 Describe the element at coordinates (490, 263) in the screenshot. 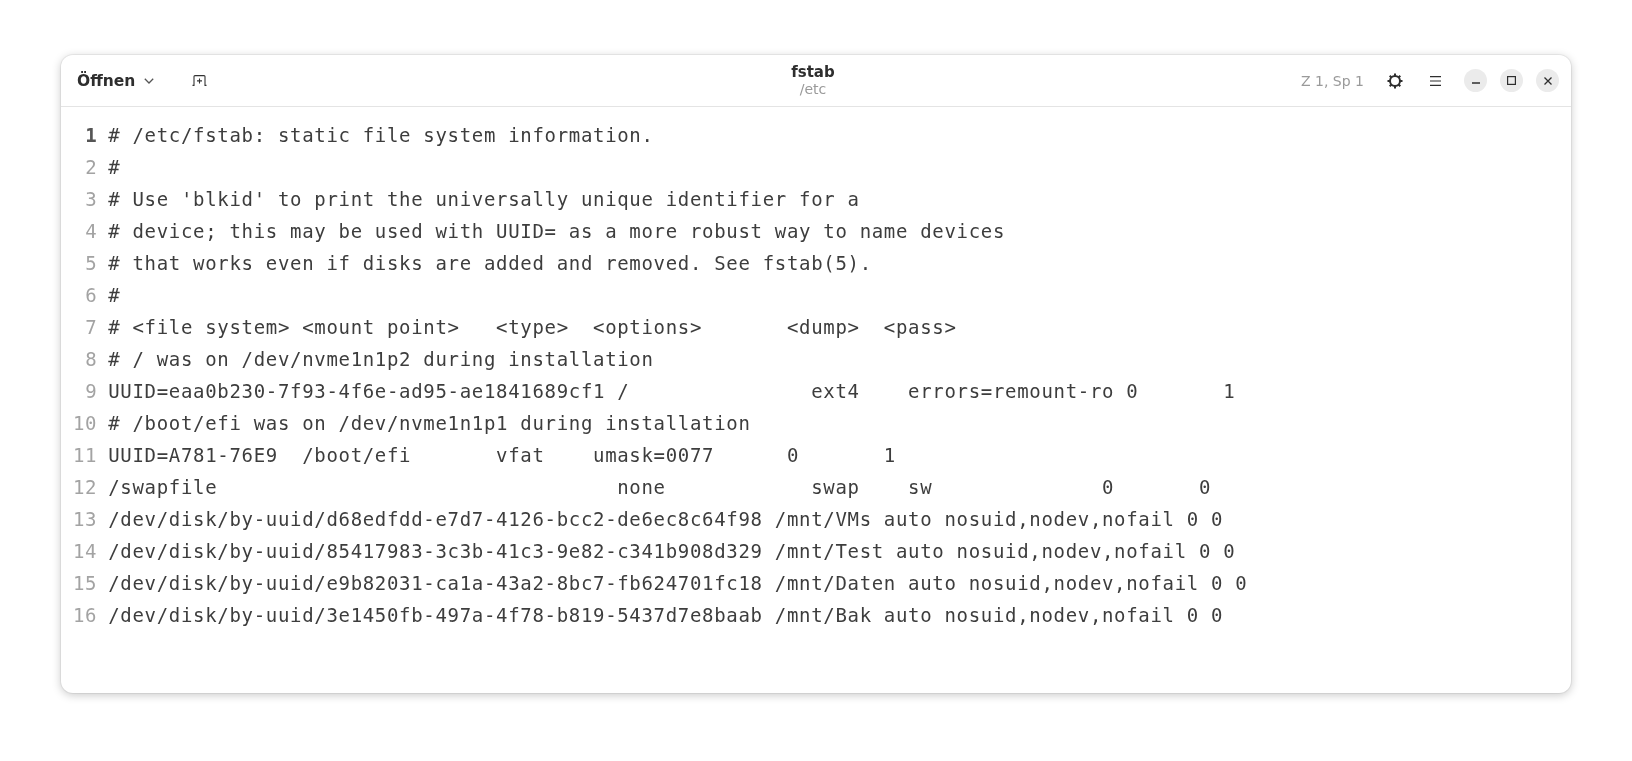

I see `code-line: # that works even if disks are added and removed. See fstab(5).` at that location.